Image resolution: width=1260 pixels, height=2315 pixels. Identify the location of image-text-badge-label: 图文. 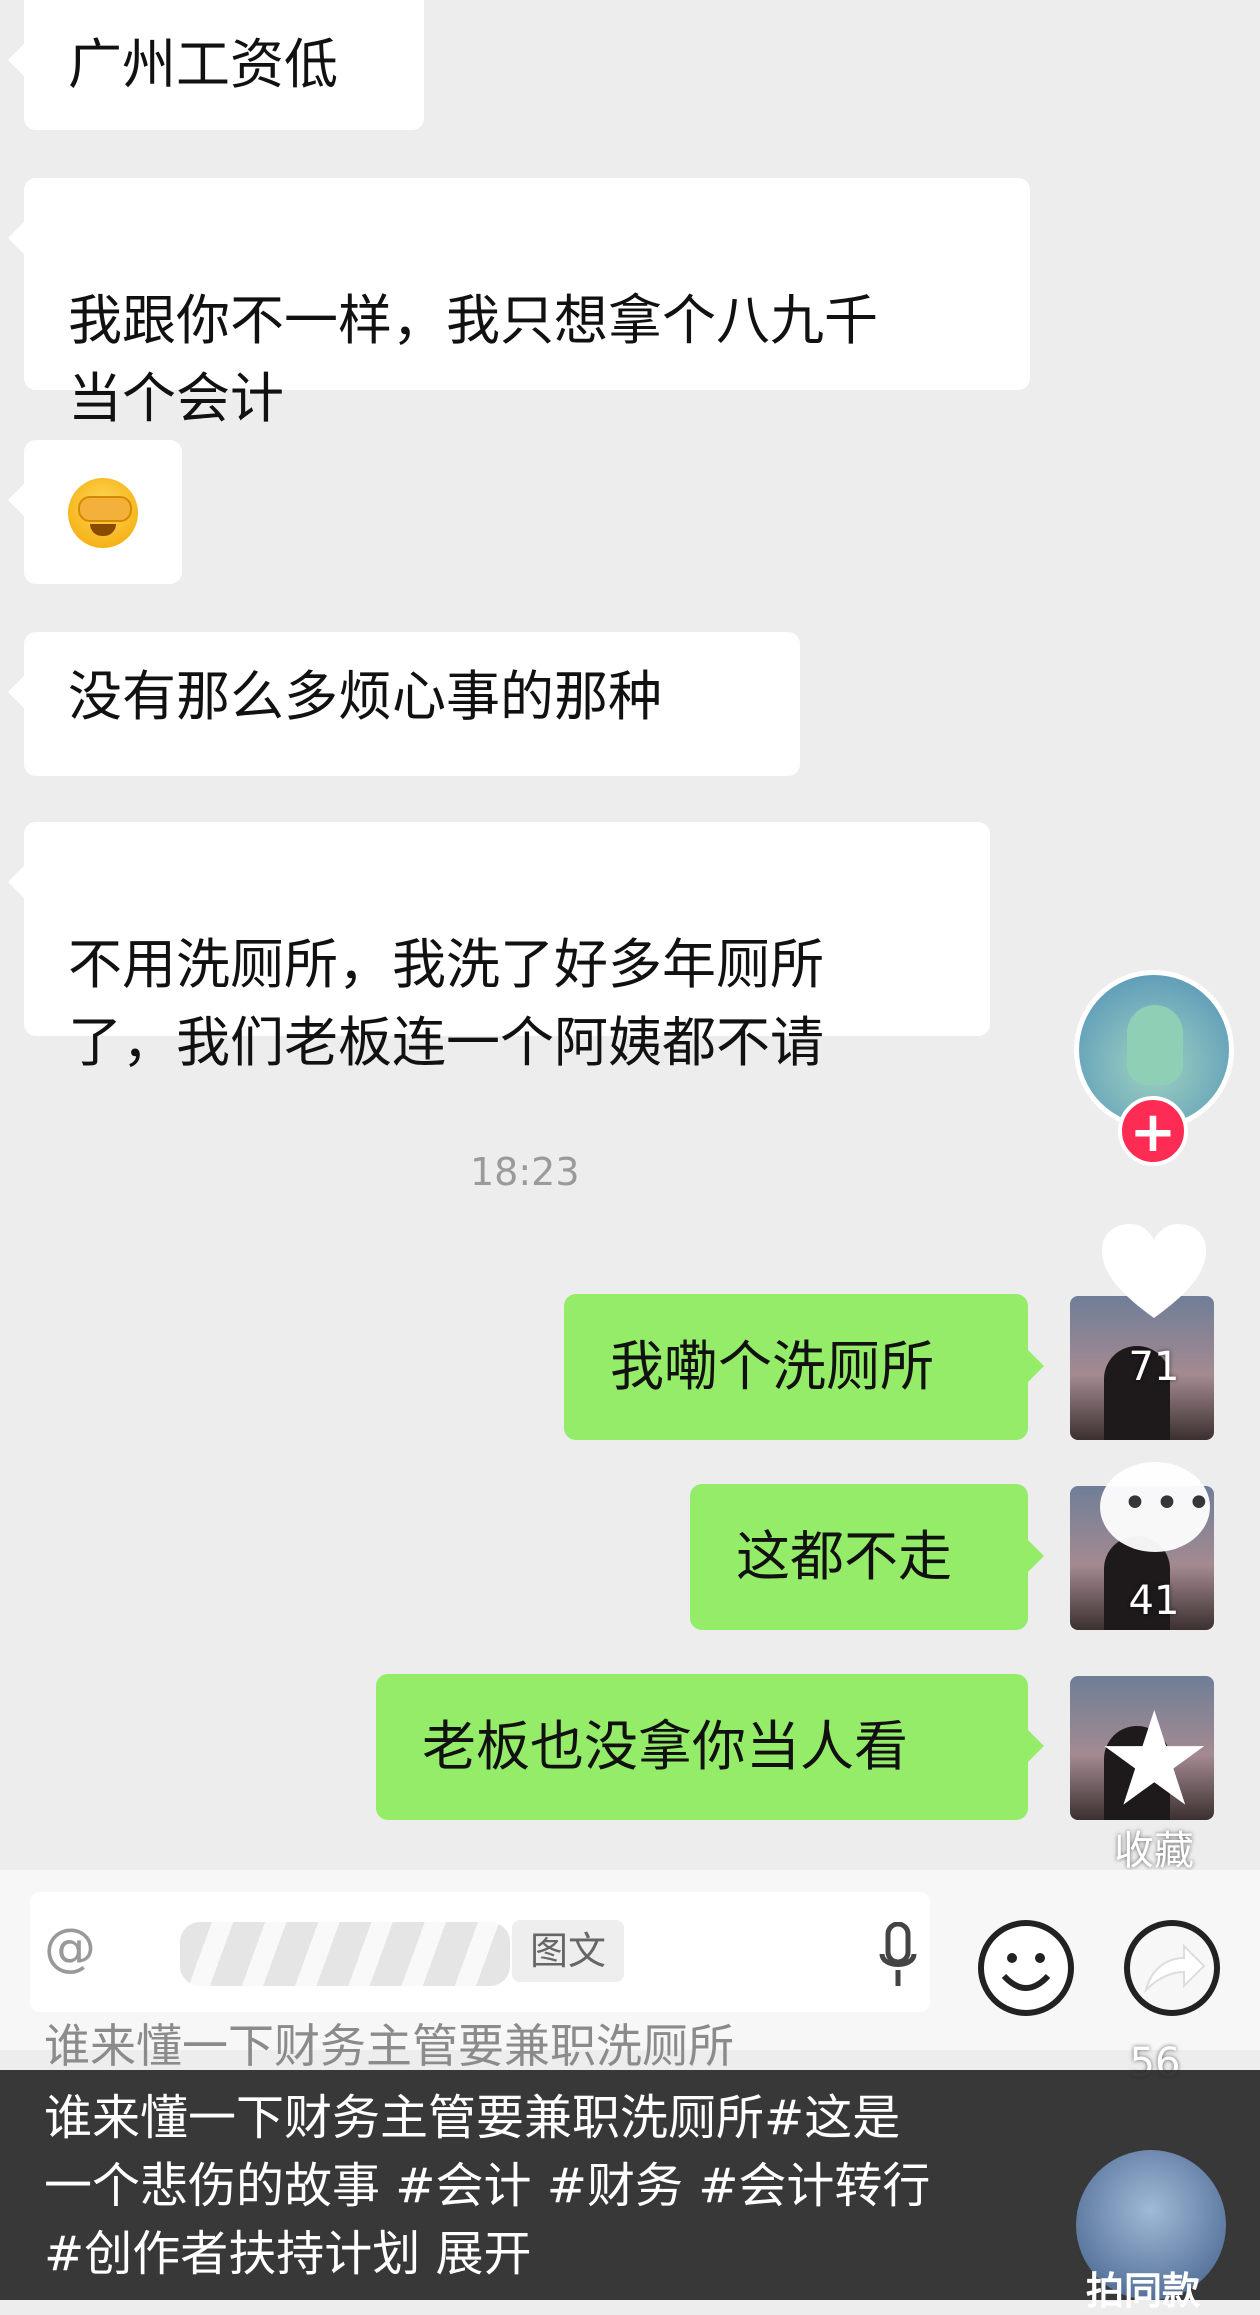
(568, 1951).